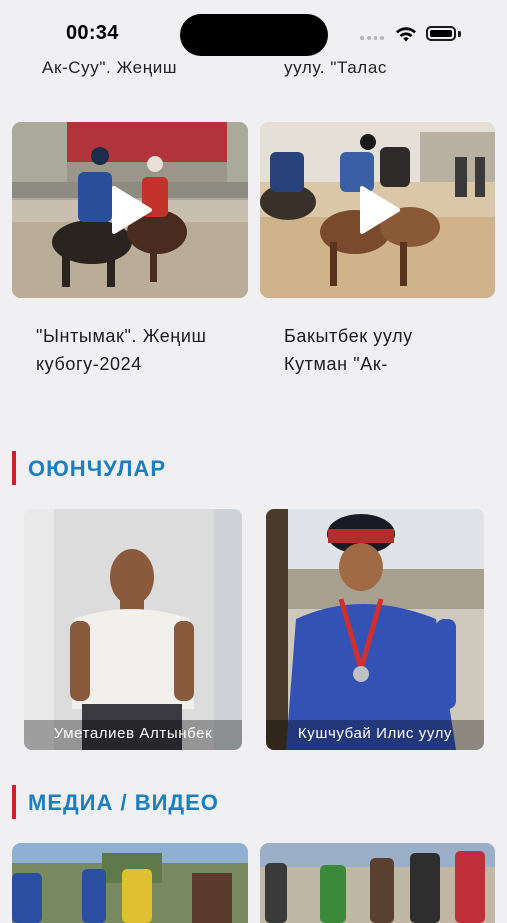 The height and width of the screenshot is (923, 507). What do you see at coordinates (141, 350) in the screenshot?
I see `video-caption: "Ынтымак". Жеңиш кубогу-2024` at bounding box center [141, 350].